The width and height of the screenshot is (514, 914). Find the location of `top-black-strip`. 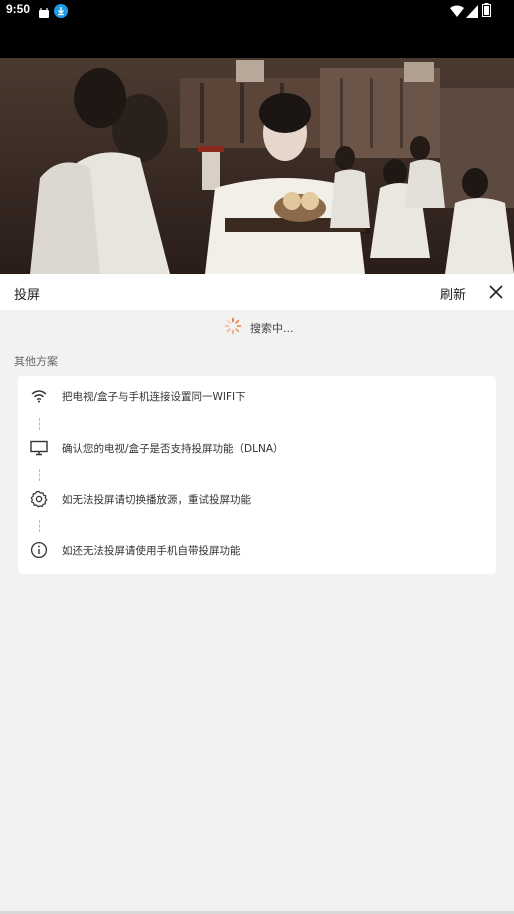

top-black-strip is located at coordinates (257, 40).